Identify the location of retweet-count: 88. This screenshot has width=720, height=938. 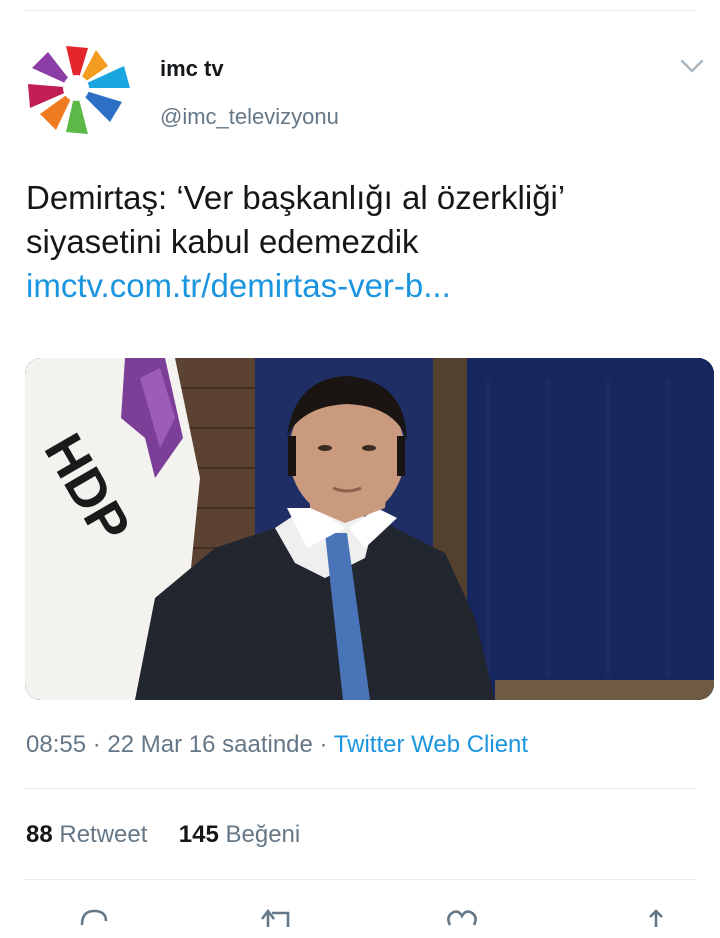
(39, 834).